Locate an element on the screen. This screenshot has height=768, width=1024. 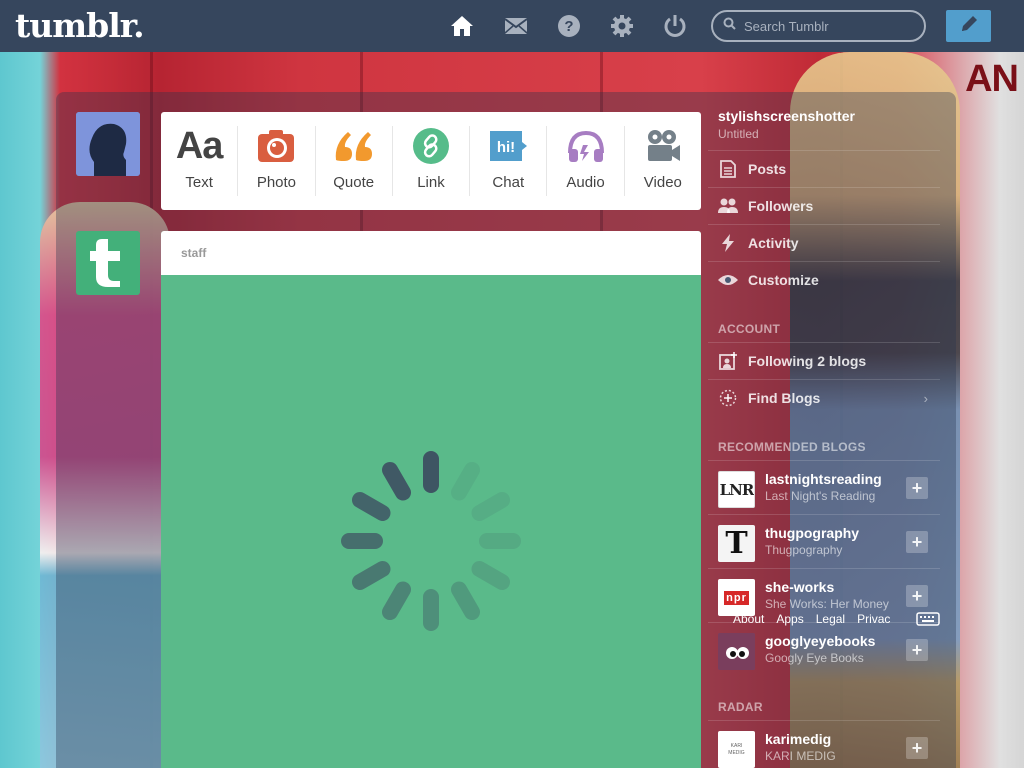
post-type-label: Audio is located at coordinates (585, 182).